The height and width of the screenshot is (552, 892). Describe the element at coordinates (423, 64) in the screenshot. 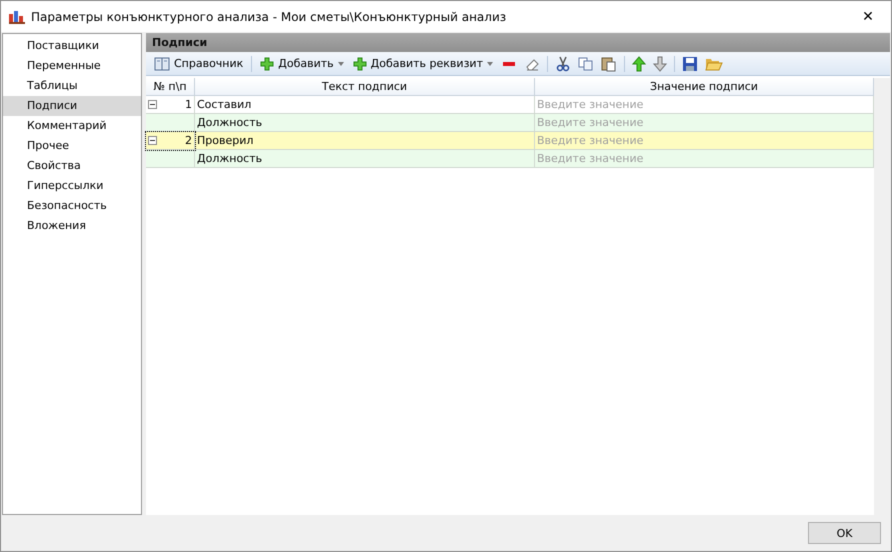

I see `toolbar-dropdown: Добавить реквизит` at that location.